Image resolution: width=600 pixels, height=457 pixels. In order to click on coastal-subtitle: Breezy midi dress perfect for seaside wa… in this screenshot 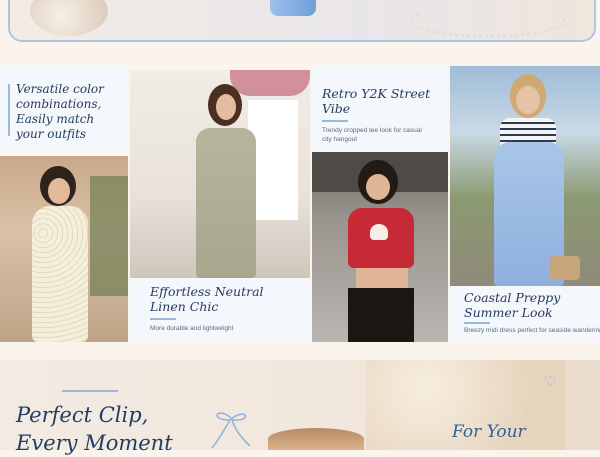, I will do `click(532, 330)`.